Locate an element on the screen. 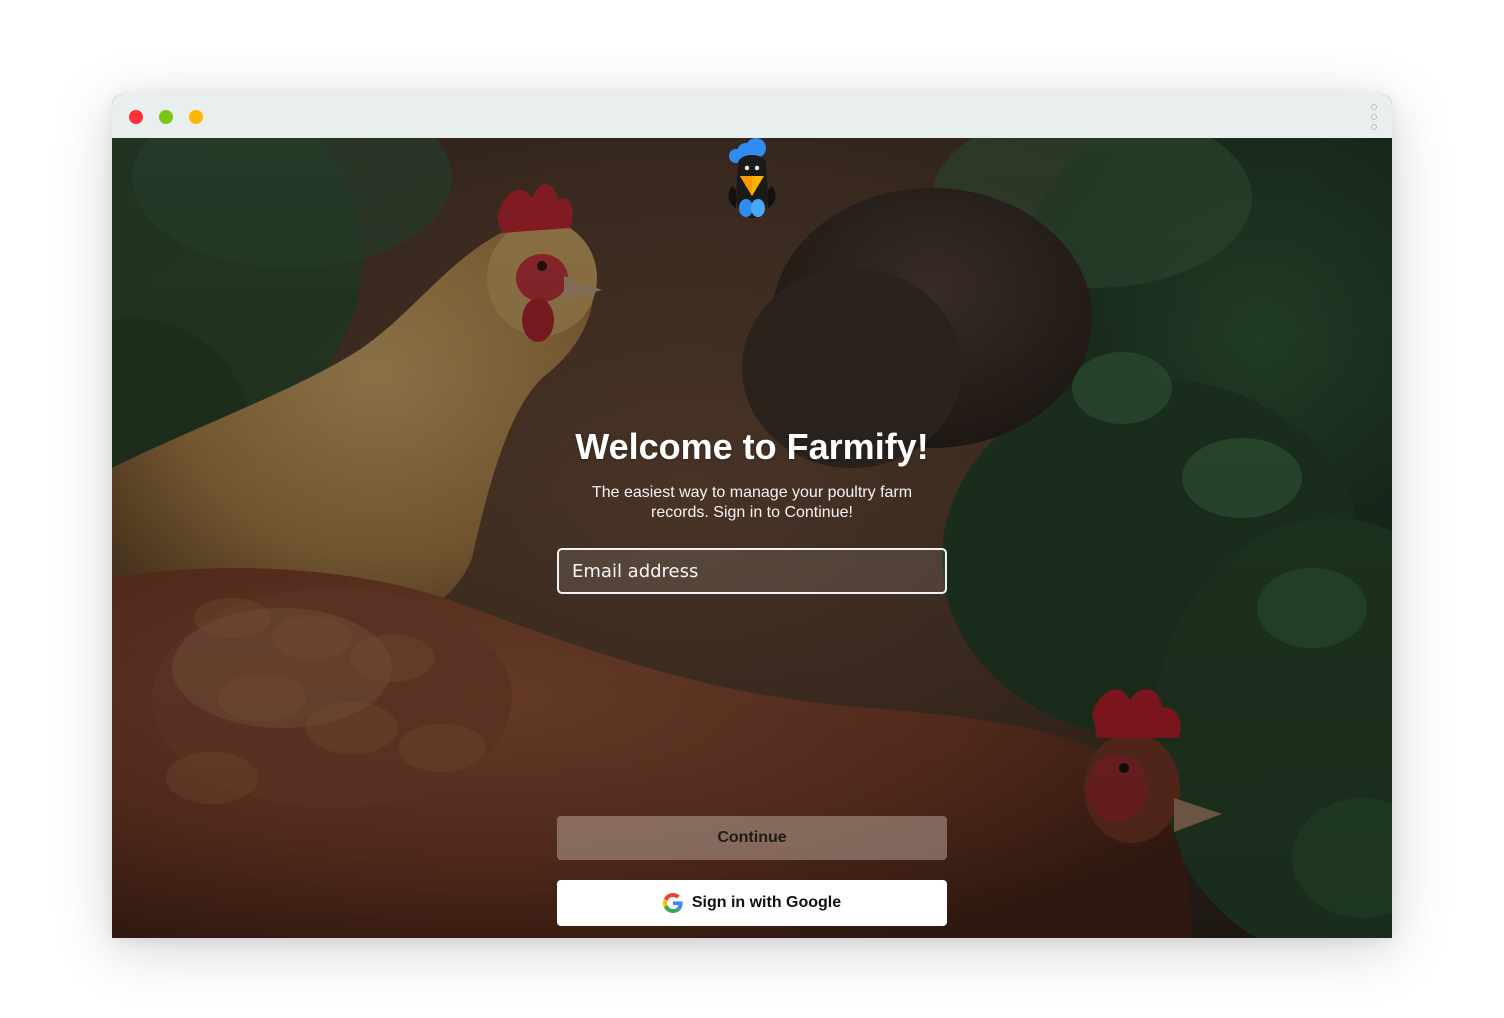 Image resolution: width=1504 pixels, height=1018 pixels. welcome-title: Welcome to Farmify! is located at coordinates (752, 446).